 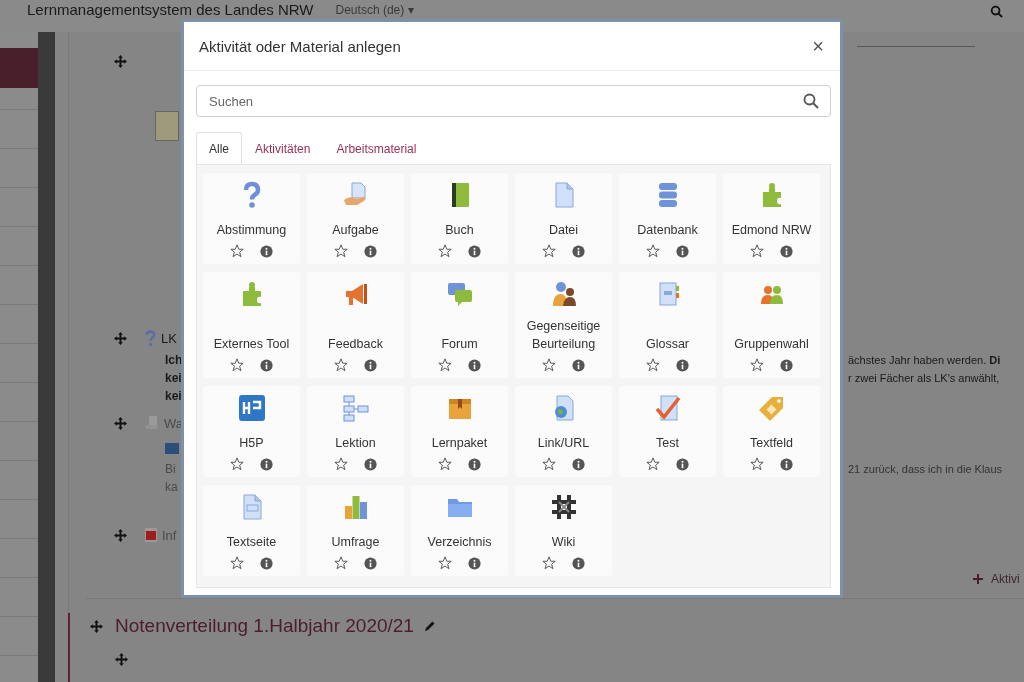 What do you see at coordinates (563, 218) in the screenshot?
I see `activity-tile: Datei` at bounding box center [563, 218].